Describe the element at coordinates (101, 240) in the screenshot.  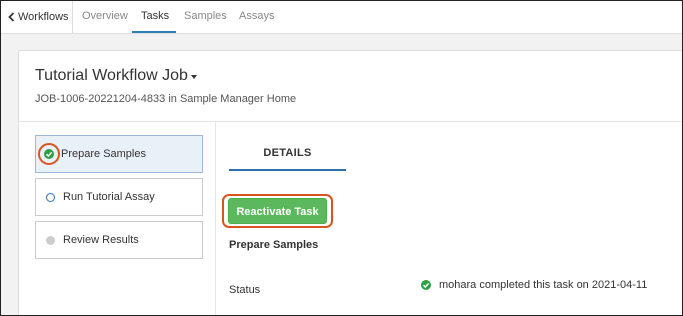
I see `task-label: Review Results` at that location.